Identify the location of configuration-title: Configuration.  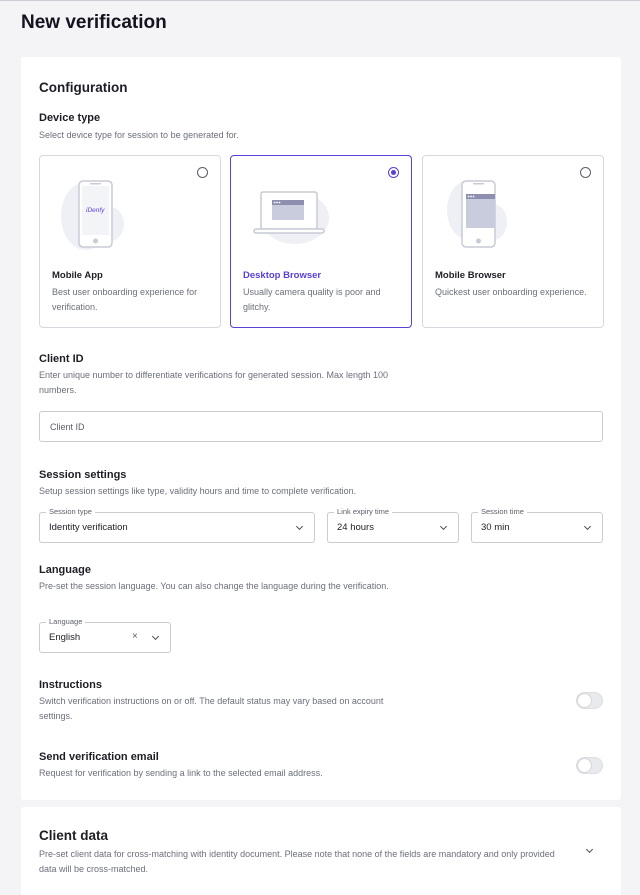
(83, 87).